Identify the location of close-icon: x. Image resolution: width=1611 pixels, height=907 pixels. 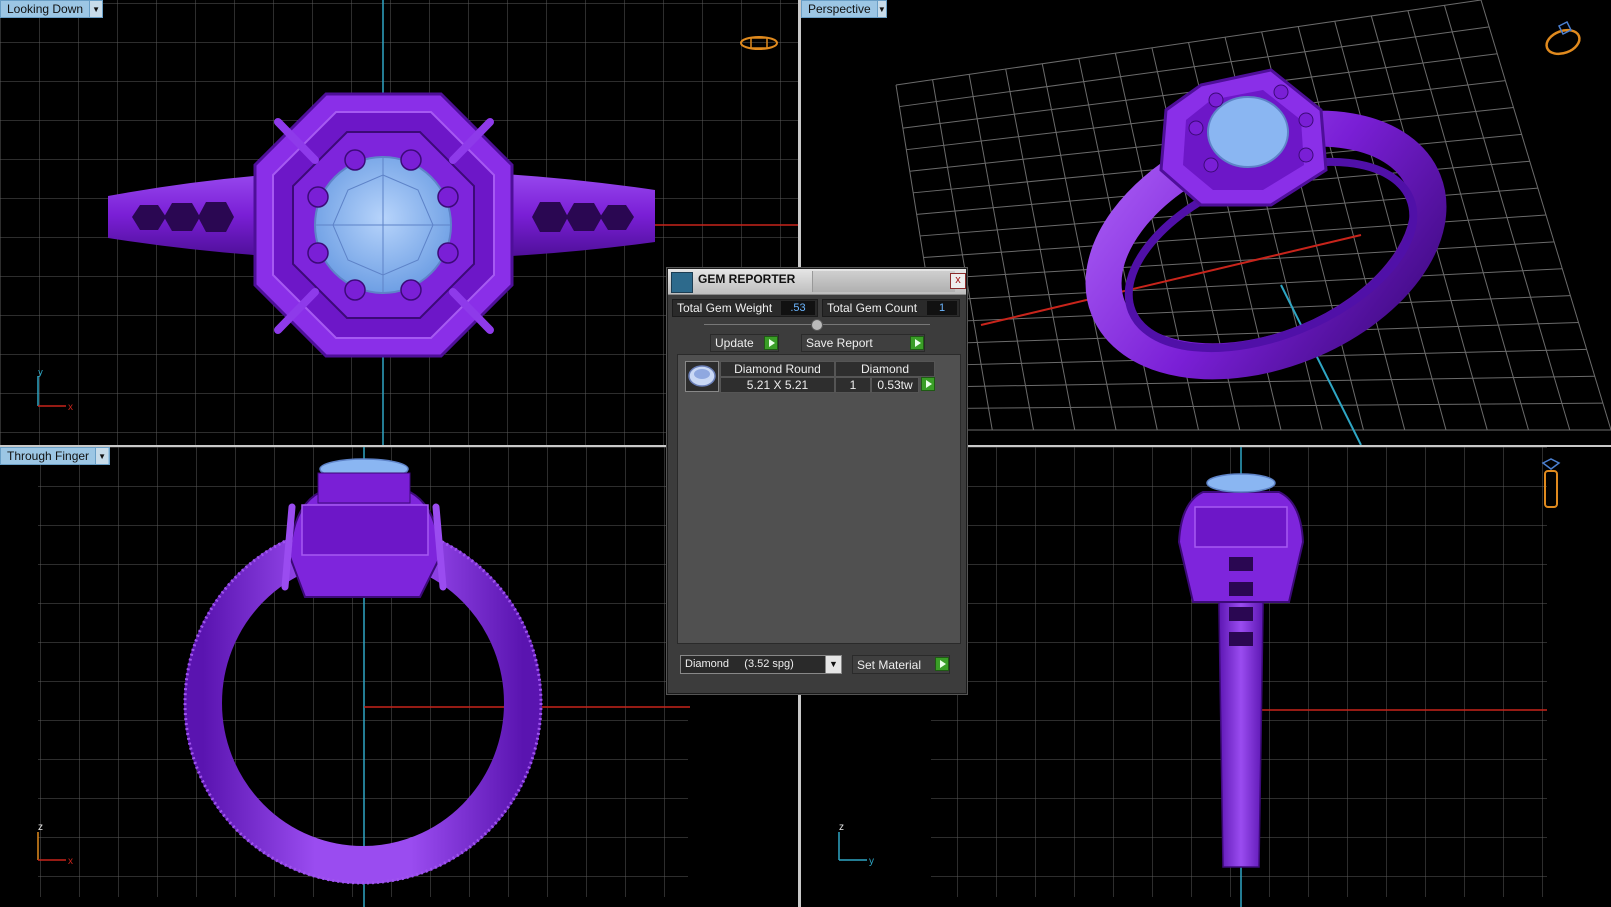
(958, 281).